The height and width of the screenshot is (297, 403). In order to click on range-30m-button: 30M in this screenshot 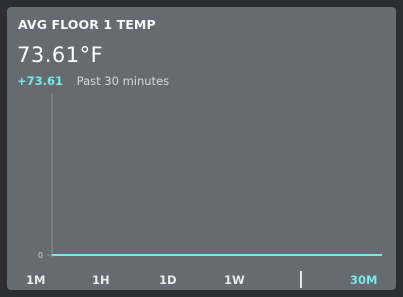, I will do `click(363, 280)`.